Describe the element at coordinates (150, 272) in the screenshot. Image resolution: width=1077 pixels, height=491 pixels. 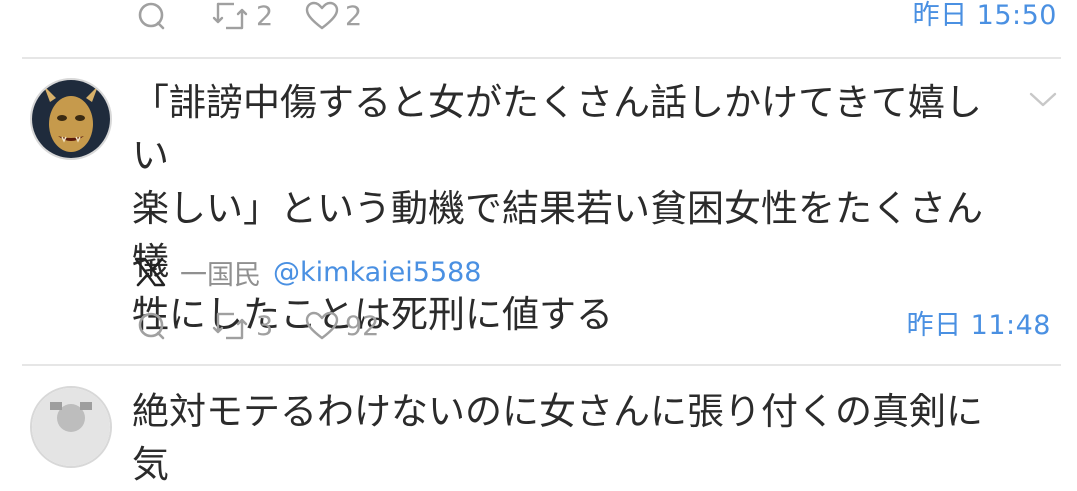
I see `x-logo-icon` at that location.